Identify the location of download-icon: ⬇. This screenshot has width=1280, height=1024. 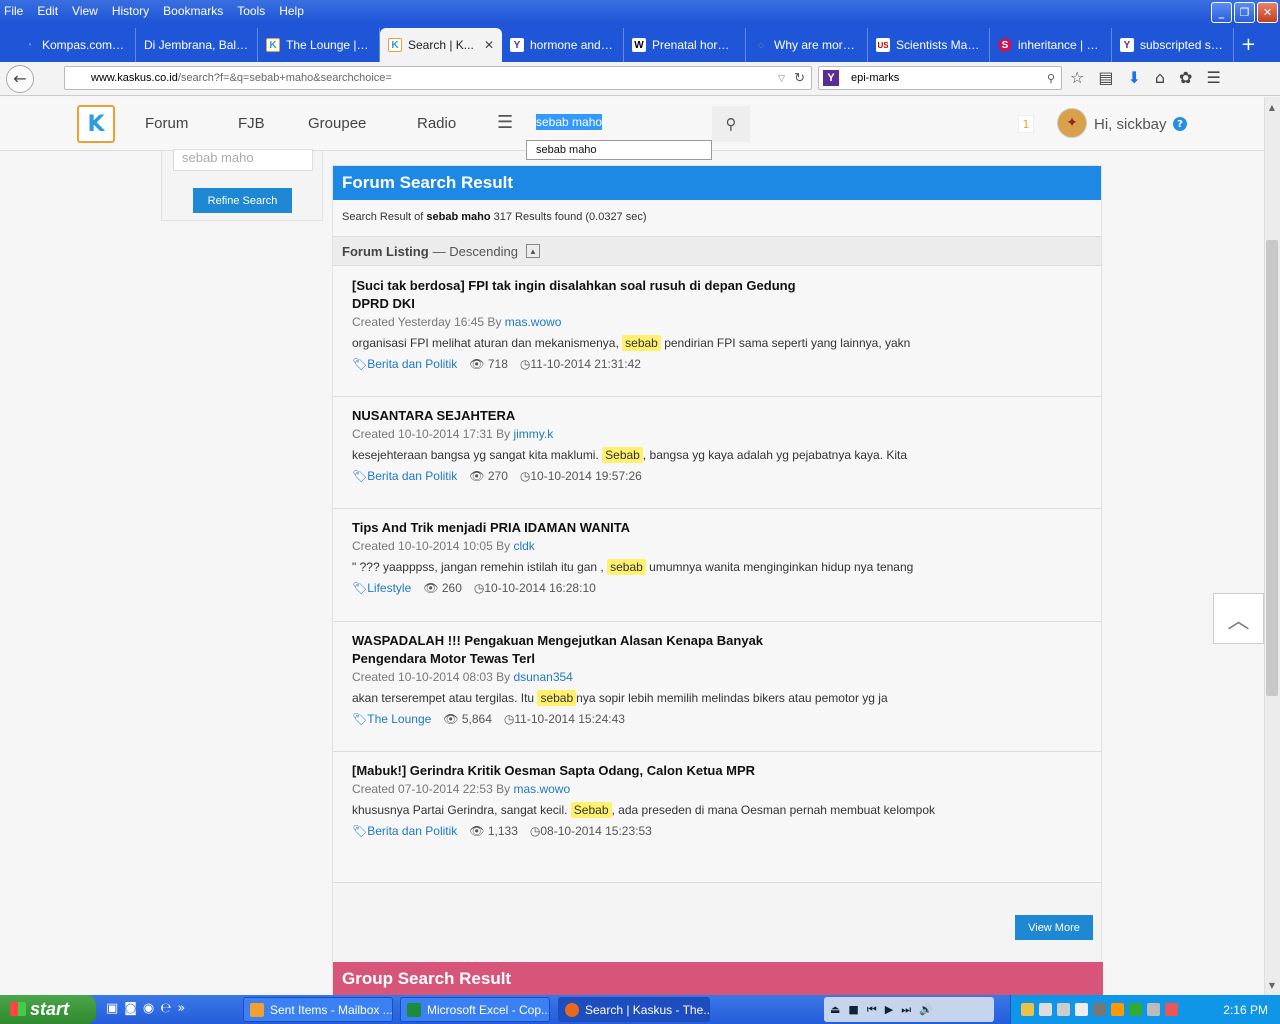
(1133, 77).